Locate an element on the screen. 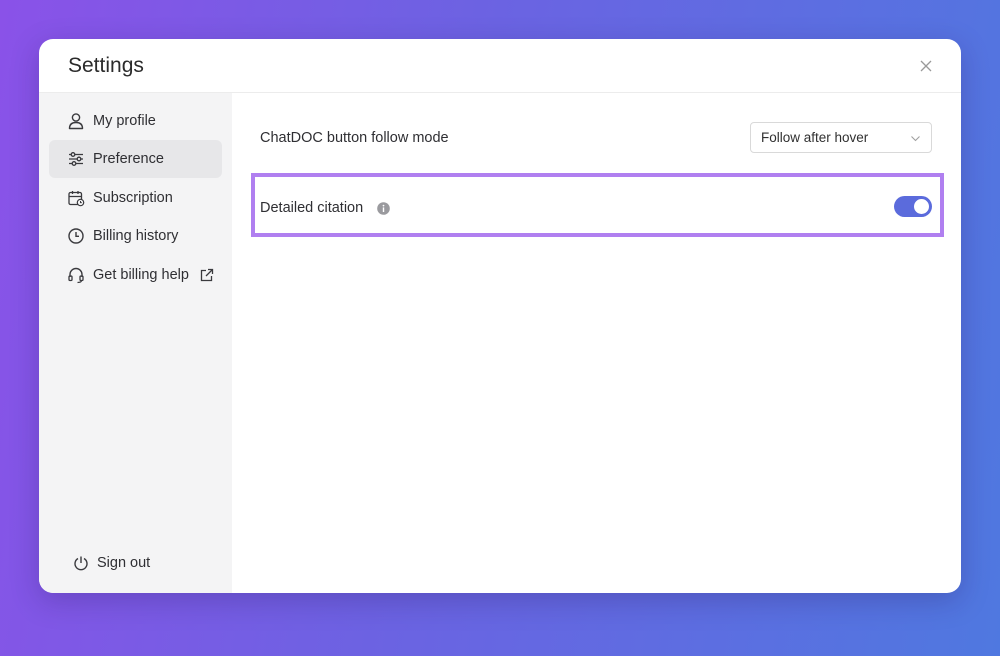 Image resolution: width=1000 pixels, height=656 pixels. sidebar-item-billing-history: Billing history is located at coordinates (135, 236).